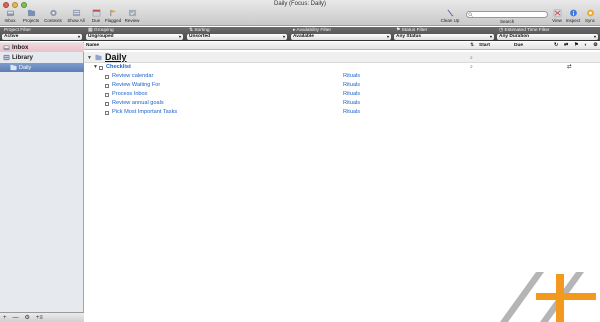 This screenshot has height=322, width=600. I want to click on outline-column-header: Name ⇅ Start Due ↻ ⇄ ⚑ ◐ ⚙, so click(342, 46).